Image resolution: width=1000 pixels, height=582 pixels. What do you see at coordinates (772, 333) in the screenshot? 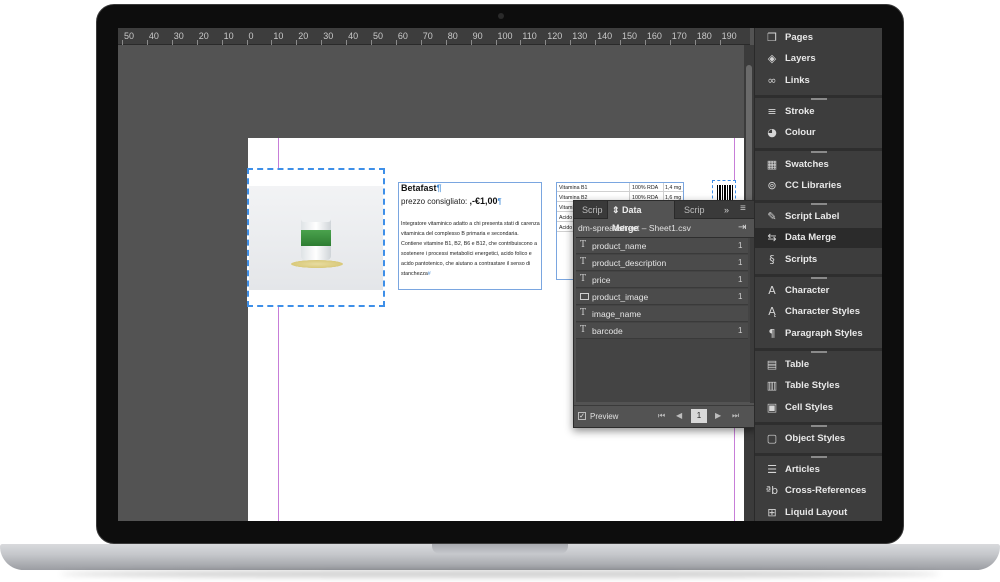
I see `paragraph-styles-icon: ¶` at bounding box center [772, 333].